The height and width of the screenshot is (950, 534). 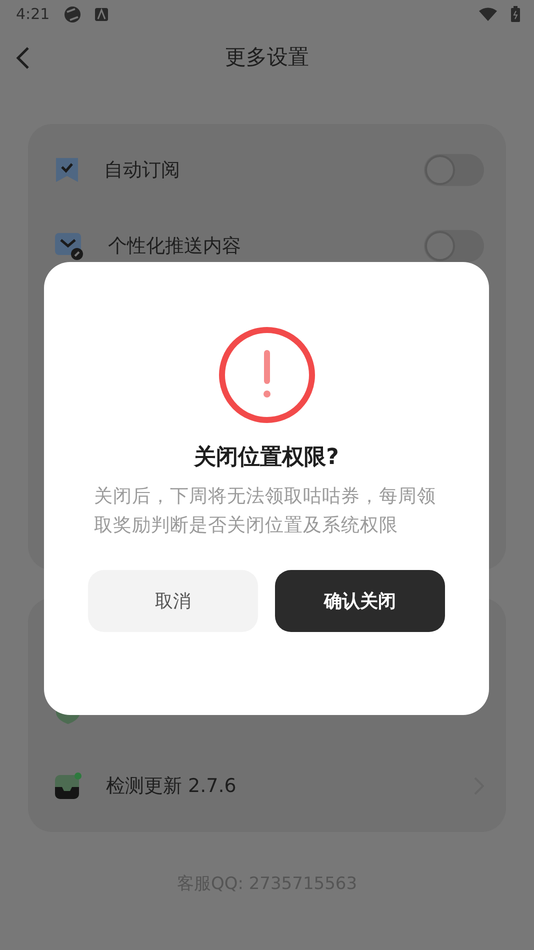 What do you see at coordinates (172, 786) in the screenshot?
I see `setting-label: 检测更新 2.7.6` at bounding box center [172, 786].